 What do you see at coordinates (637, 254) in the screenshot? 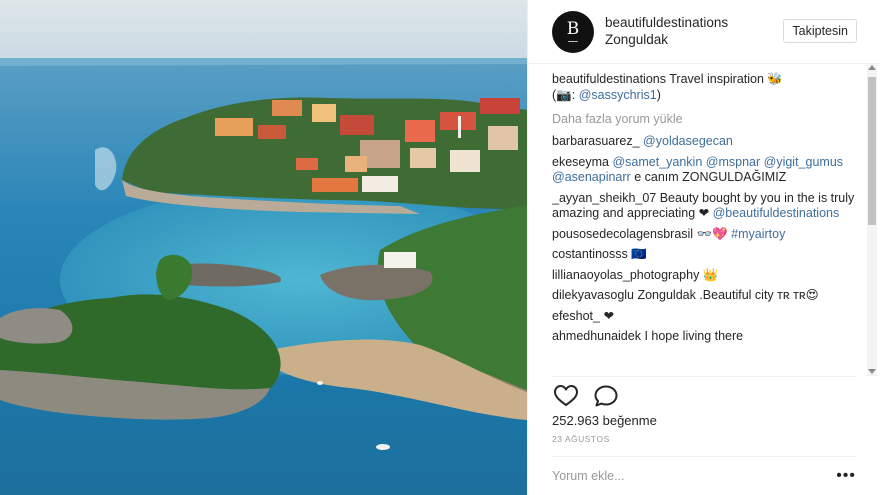
I see `comment-text: 🇪🇺` at bounding box center [637, 254].